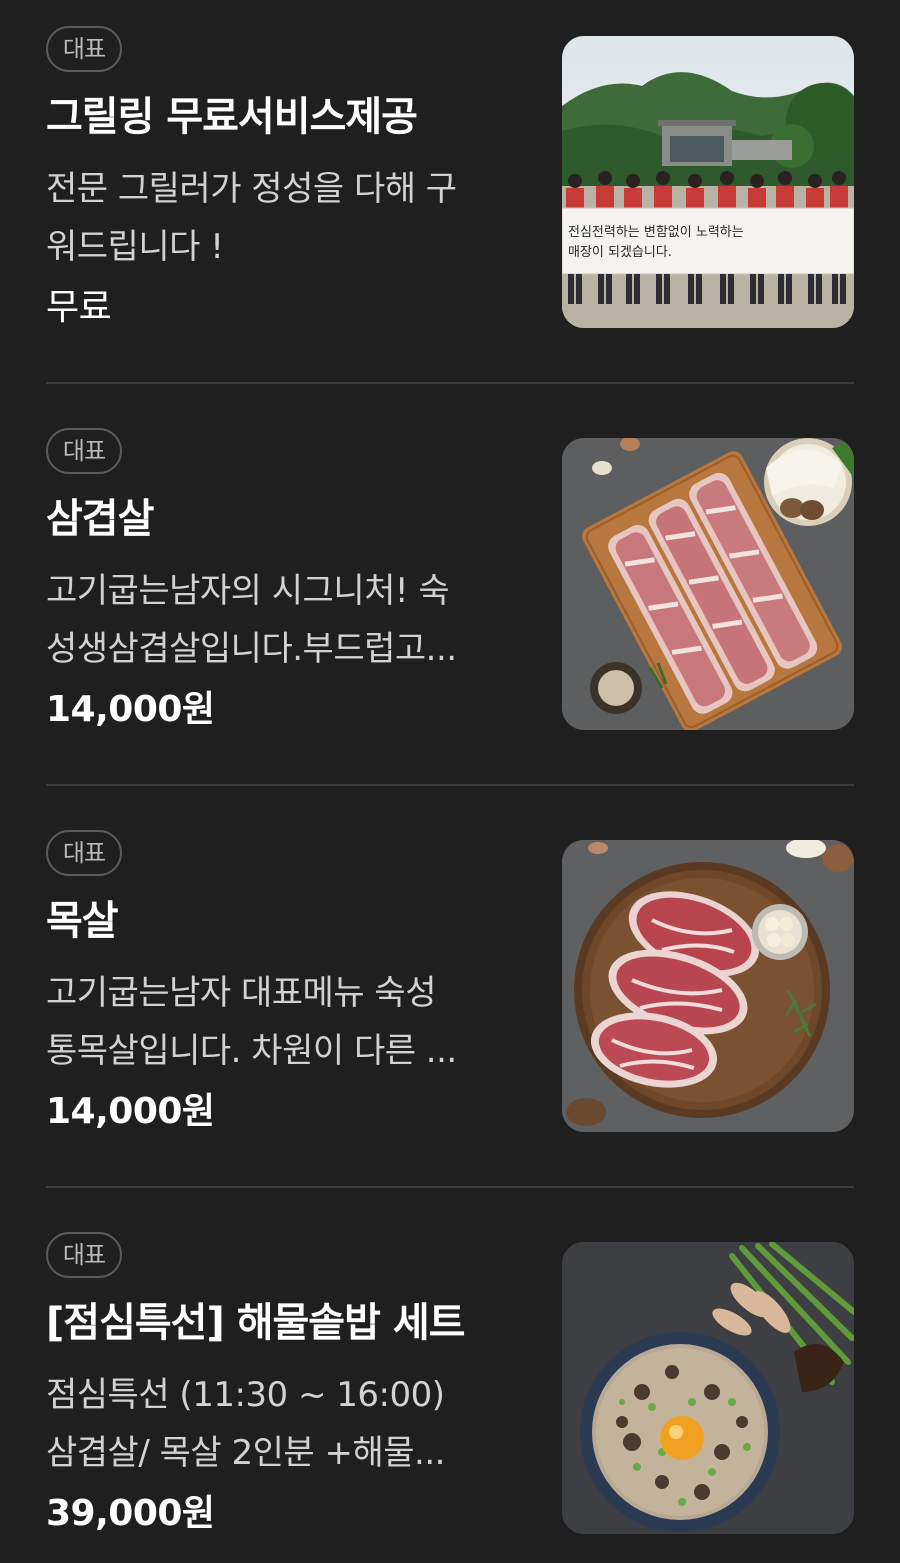  What do you see at coordinates (79, 307) in the screenshot?
I see `menu-item-price: 무료` at bounding box center [79, 307].